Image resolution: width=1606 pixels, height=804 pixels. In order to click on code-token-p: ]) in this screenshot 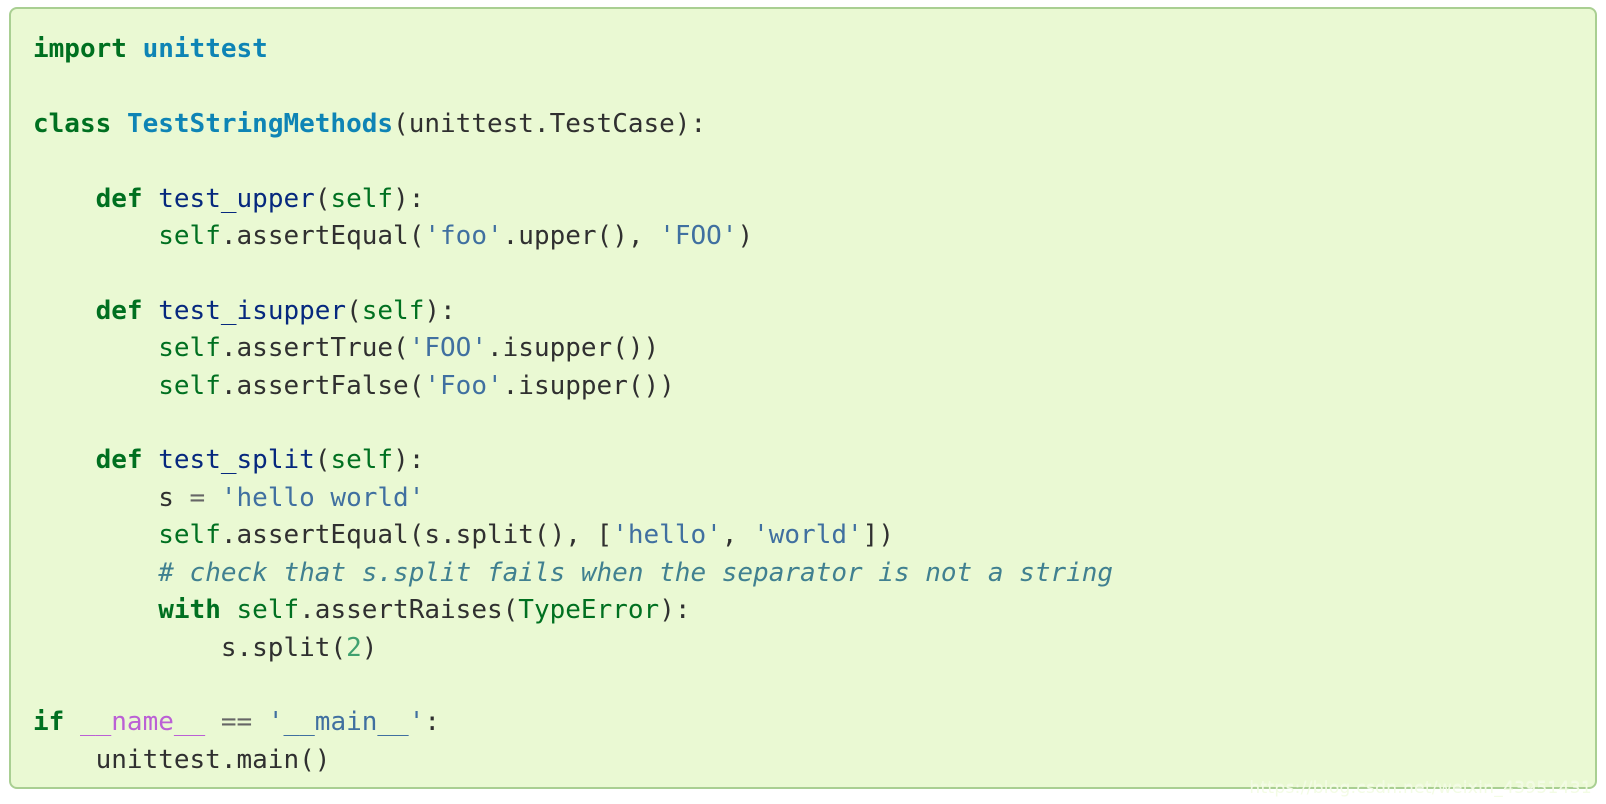, I will do `click(878, 535)`.